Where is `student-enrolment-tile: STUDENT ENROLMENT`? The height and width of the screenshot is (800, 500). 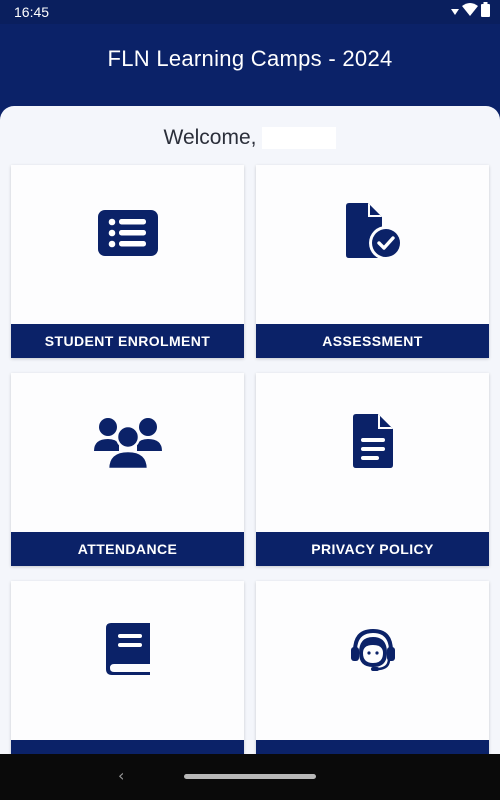 student-enrolment-tile: STUDENT ENROLMENT is located at coordinates (127, 261).